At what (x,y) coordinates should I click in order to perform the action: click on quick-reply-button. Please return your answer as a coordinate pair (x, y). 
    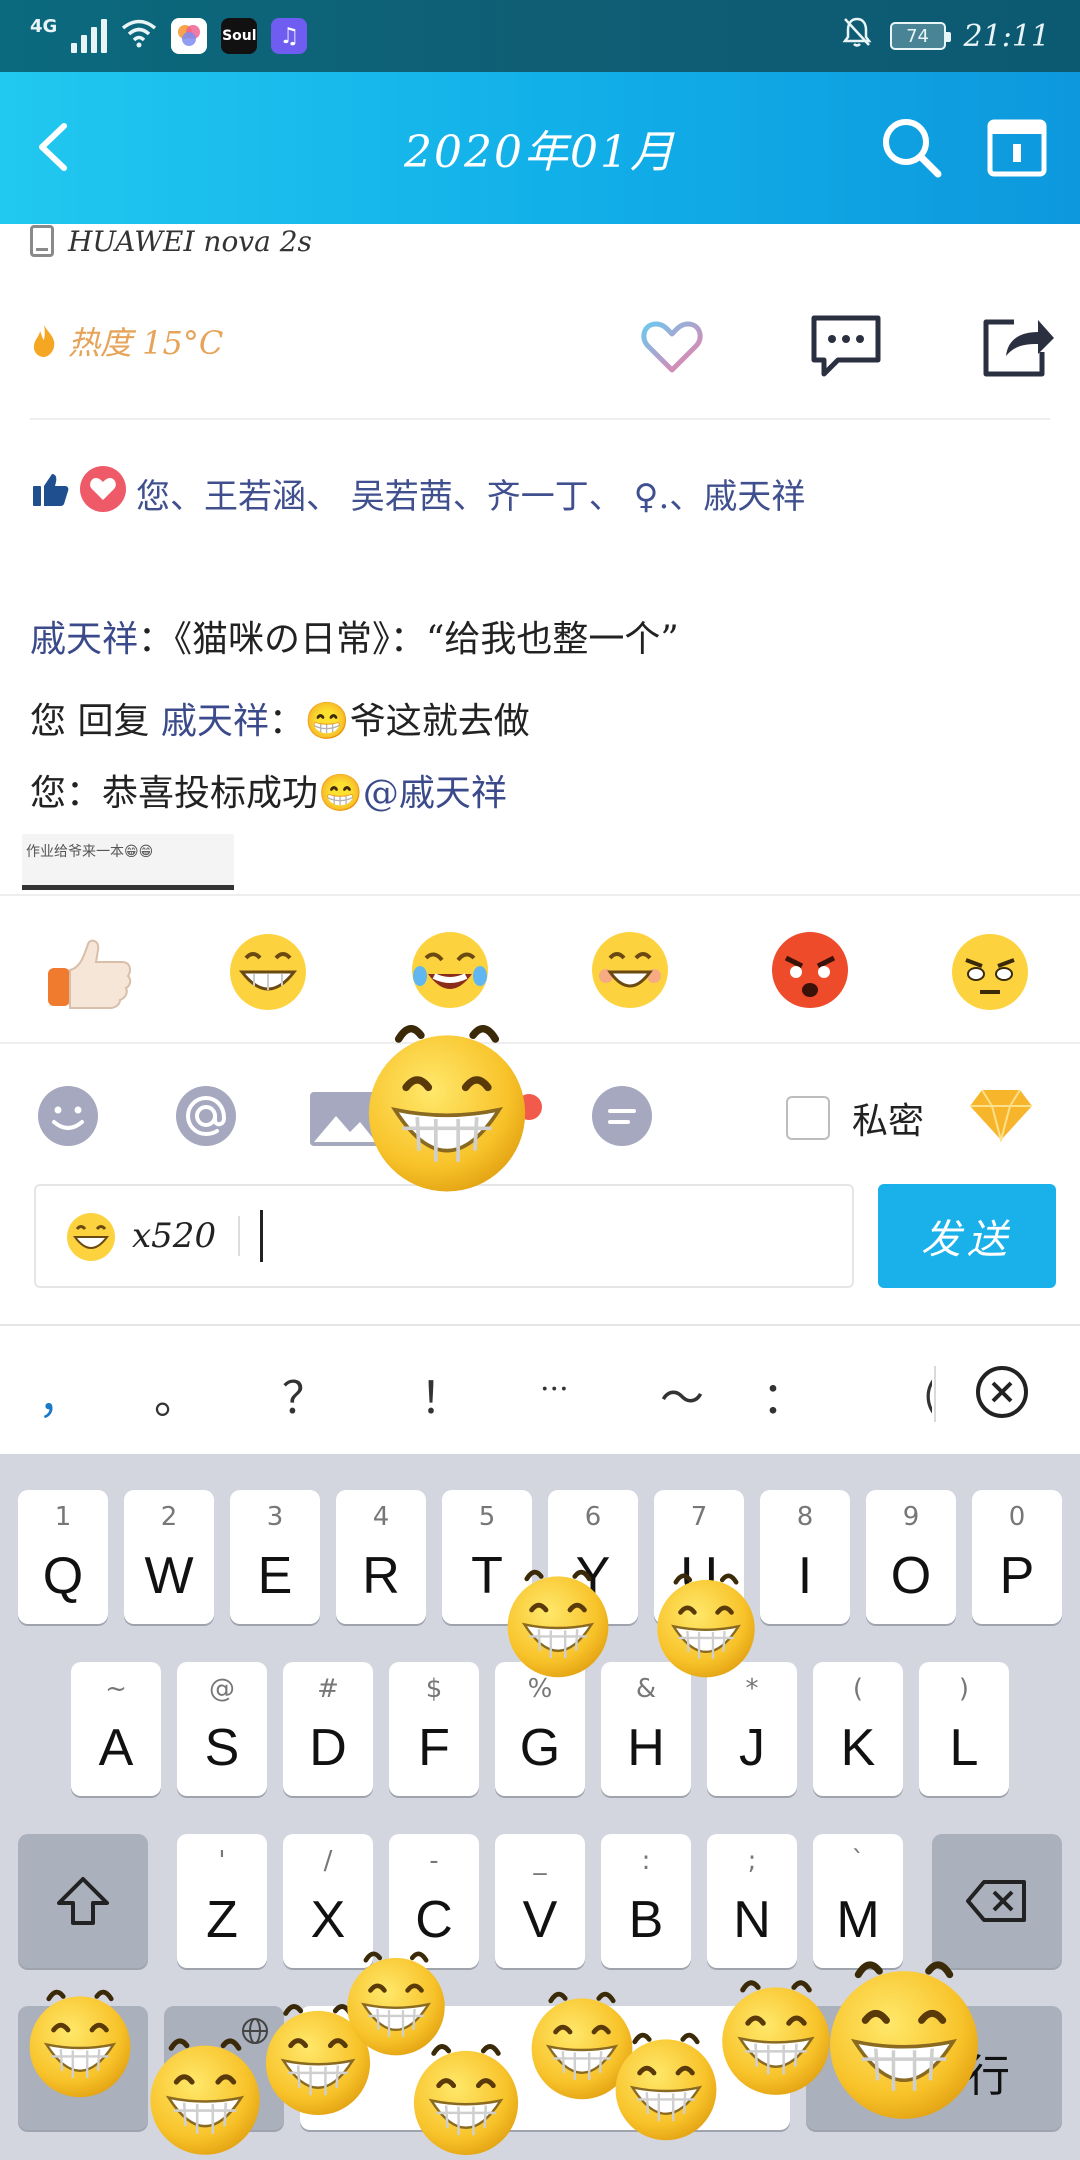
    Looking at the image, I should click on (622, 1116).